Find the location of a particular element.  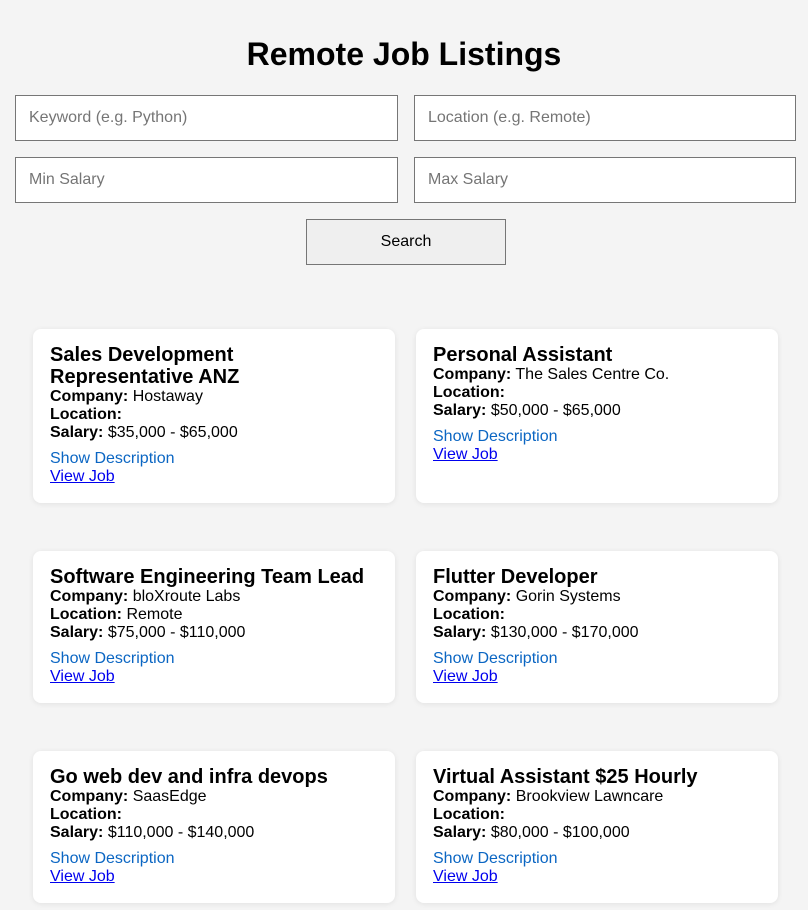

company-row: Company: The Sales Centre Co. is located at coordinates (597, 375).